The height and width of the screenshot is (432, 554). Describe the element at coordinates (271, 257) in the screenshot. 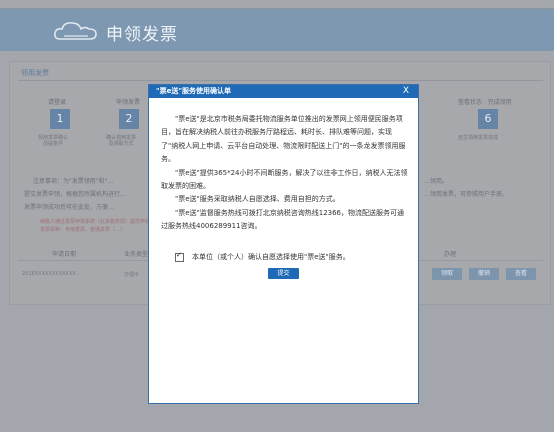

I see `consent-label: 本单位（或个人）确认自愿选择使用"票e送"服务。` at that location.